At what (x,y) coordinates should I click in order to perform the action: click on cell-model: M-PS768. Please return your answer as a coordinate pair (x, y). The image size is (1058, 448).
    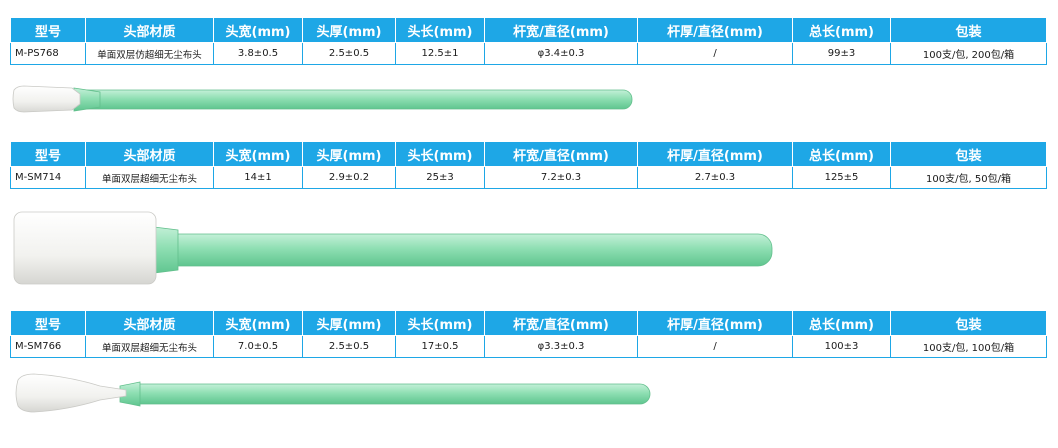
    Looking at the image, I should click on (48, 53).